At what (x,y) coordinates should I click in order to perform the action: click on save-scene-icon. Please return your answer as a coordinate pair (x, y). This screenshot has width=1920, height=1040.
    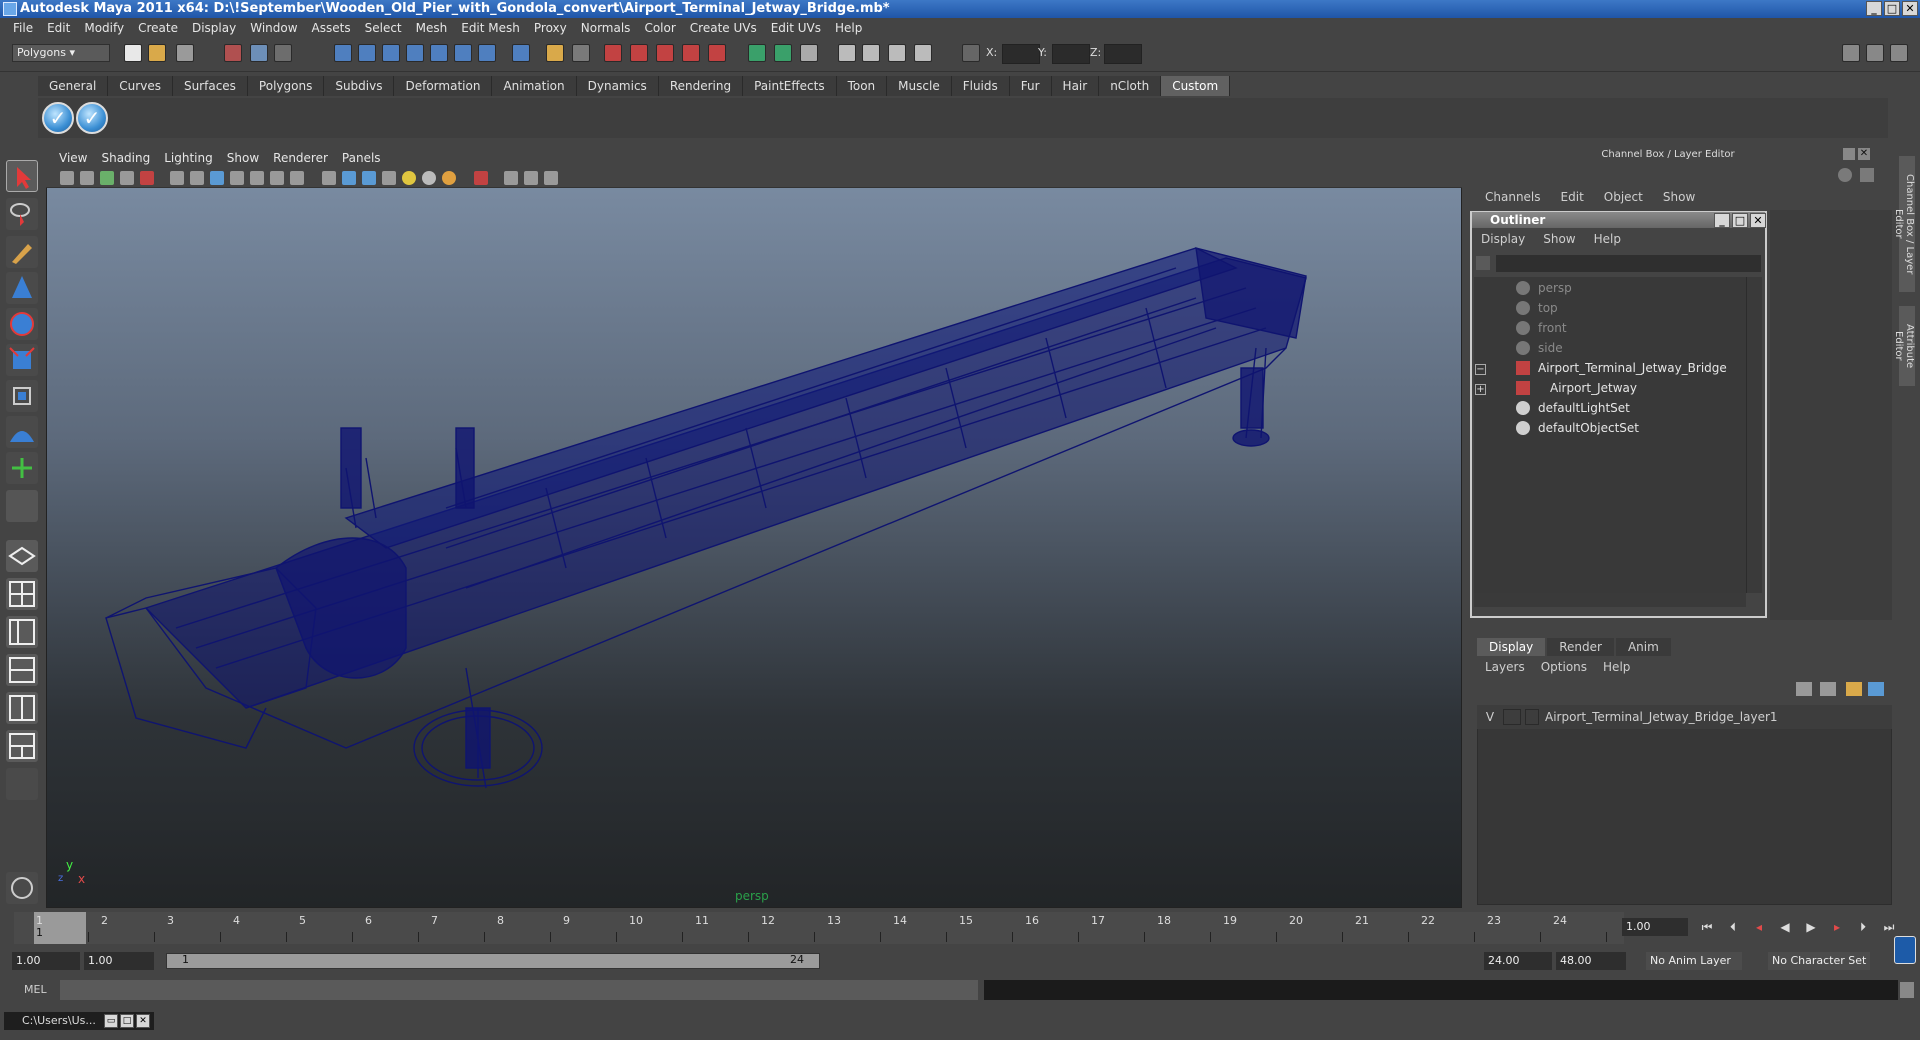
    Looking at the image, I should click on (185, 53).